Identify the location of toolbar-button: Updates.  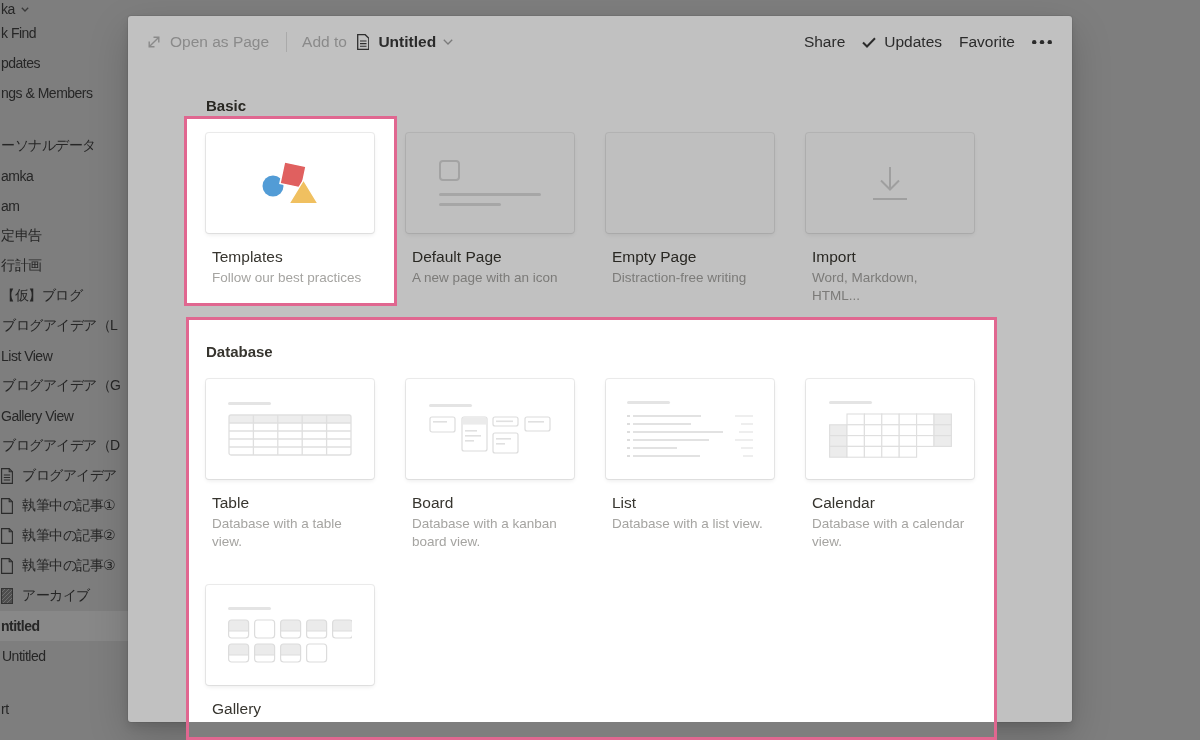
(902, 42).